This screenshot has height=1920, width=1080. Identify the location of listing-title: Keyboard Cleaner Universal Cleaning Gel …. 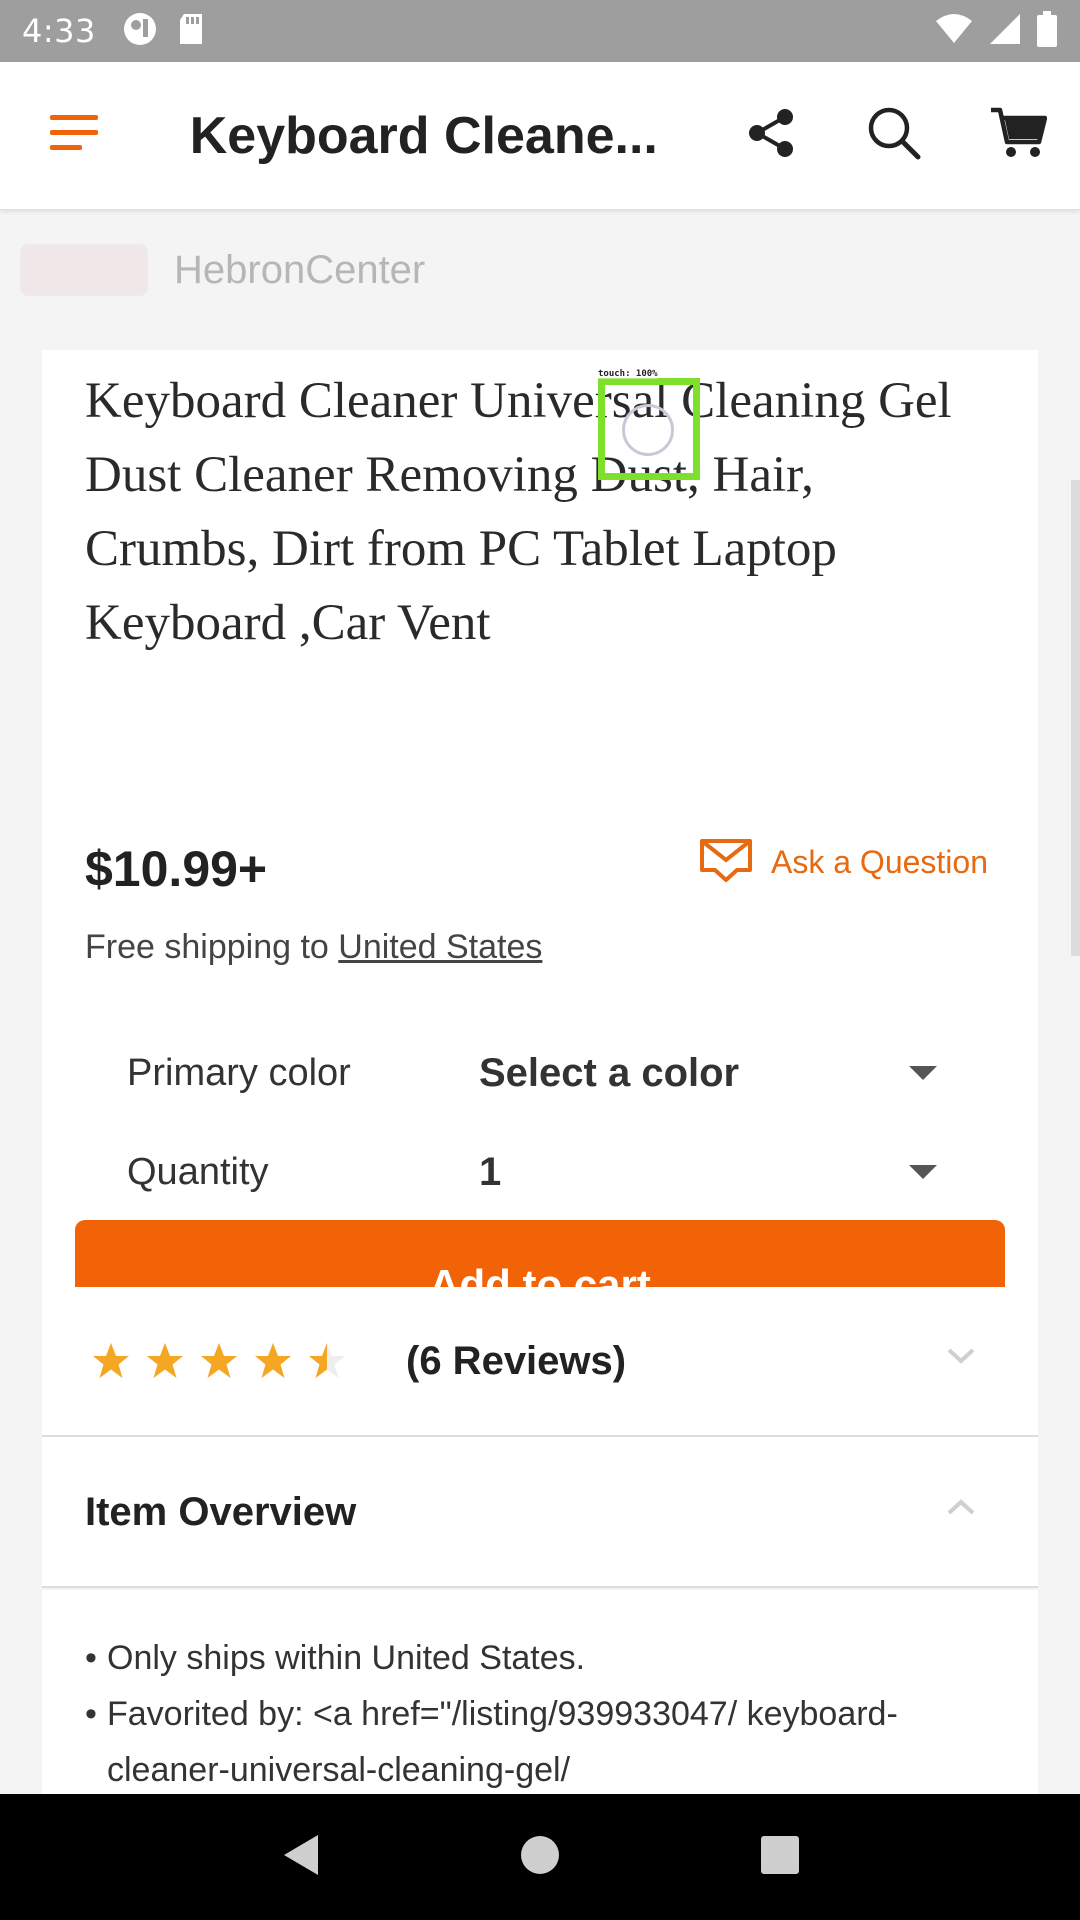
(518, 512).